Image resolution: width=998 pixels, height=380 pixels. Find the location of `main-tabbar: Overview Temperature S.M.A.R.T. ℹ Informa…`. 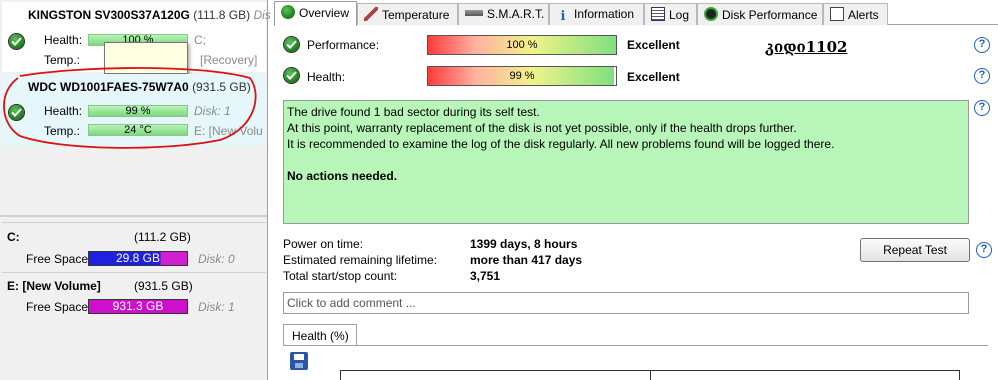

main-tabbar: Overview Temperature S.M.A.R.T. ℹ Informa… is located at coordinates (636, 13).